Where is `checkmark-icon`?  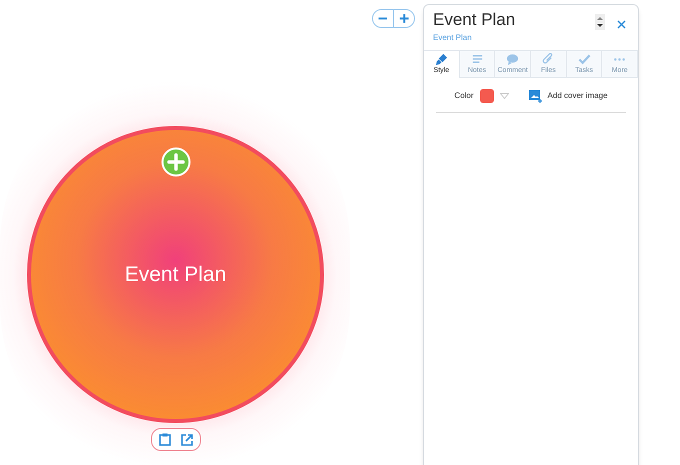
checkmark-icon is located at coordinates (584, 59).